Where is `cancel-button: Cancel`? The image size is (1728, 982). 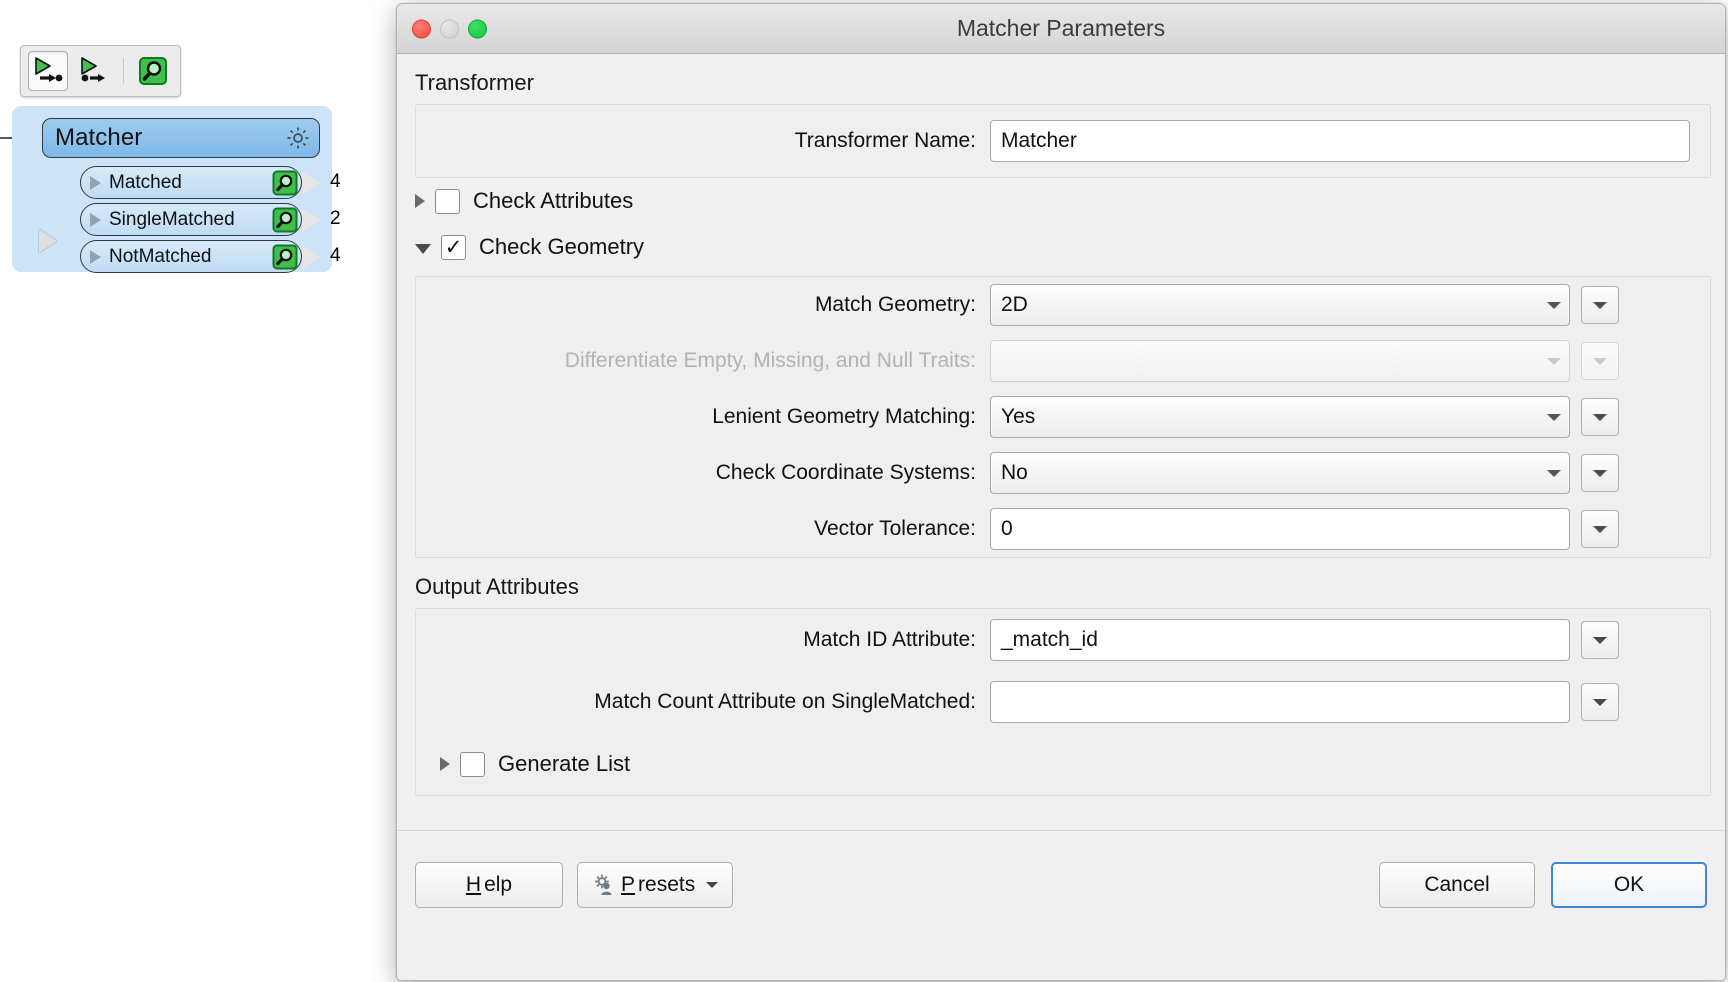
cancel-button: Cancel is located at coordinates (1457, 884).